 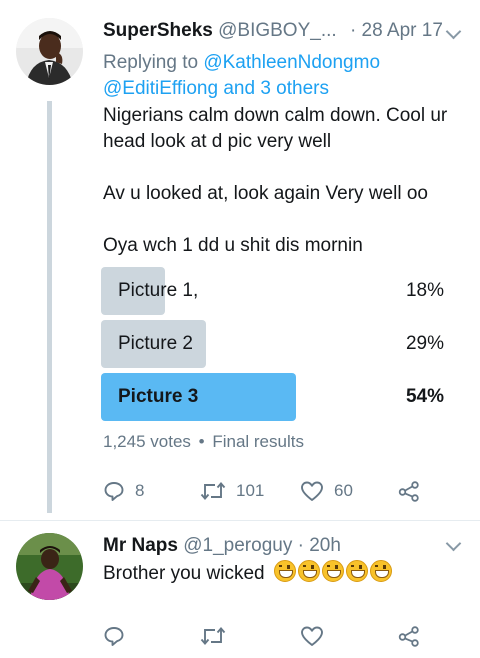 I want to click on retweet-button, so click(x=213, y=636).